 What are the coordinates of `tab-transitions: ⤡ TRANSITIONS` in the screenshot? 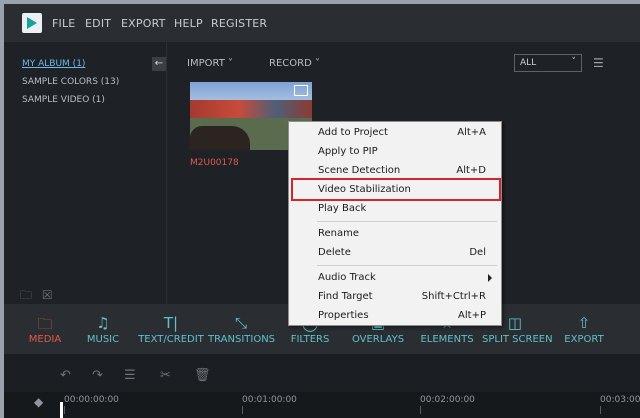 It's located at (242, 329).